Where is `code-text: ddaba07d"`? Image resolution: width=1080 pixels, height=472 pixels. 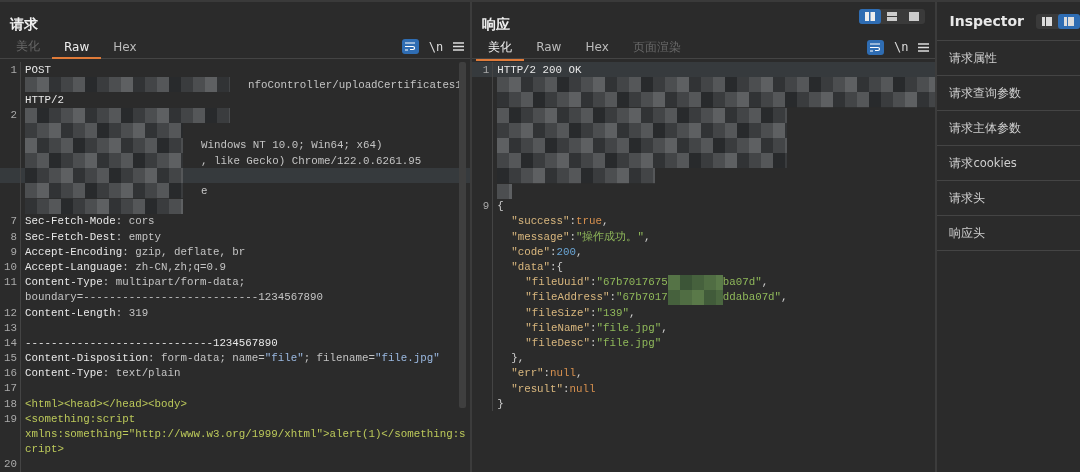 code-text: ddaba07d" is located at coordinates (752, 297).